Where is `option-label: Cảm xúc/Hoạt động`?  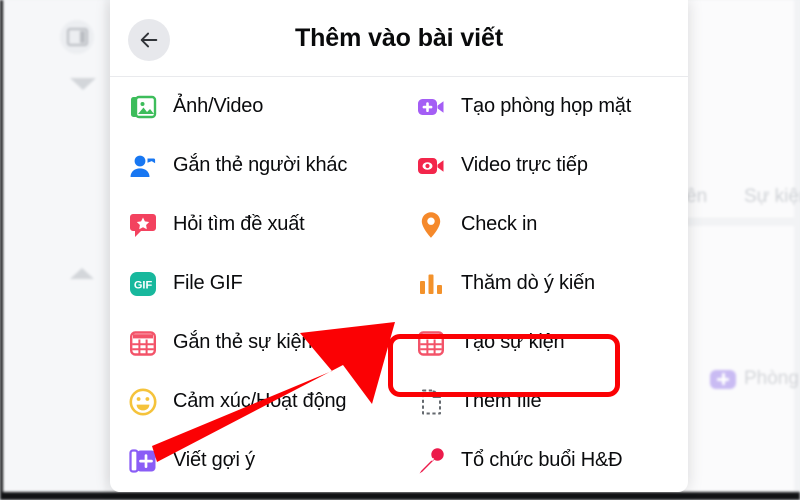
option-label: Cảm xúc/Hoạt động is located at coordinates (260, 401).